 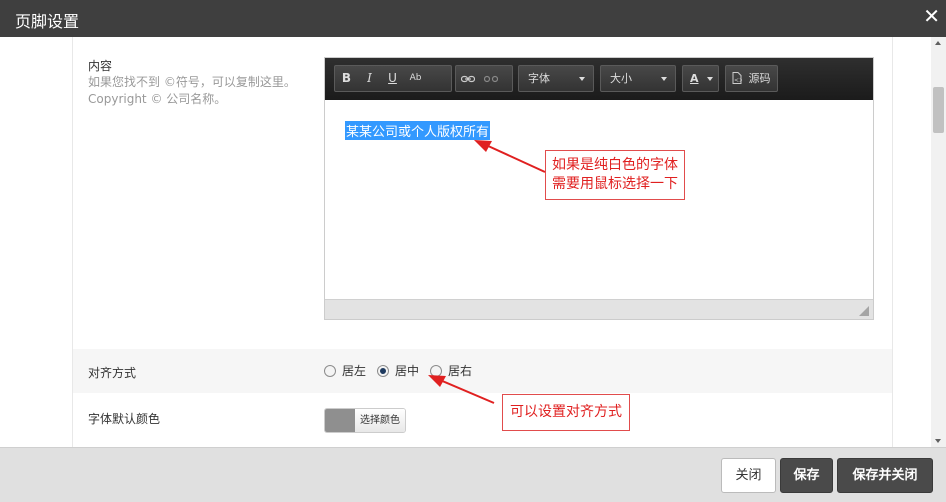 I want to click on editor-annotation-line1: 如果是纯白色的字体, so click(x=615, y=165).